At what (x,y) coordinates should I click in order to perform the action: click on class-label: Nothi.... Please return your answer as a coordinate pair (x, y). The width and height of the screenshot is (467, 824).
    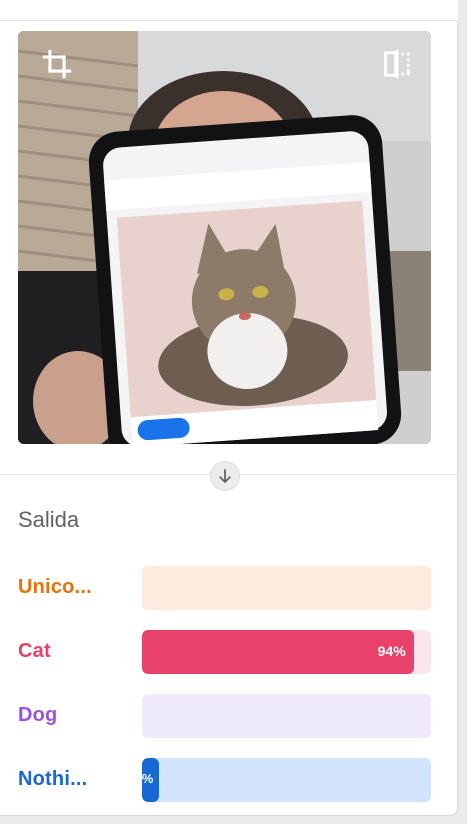
    Looking at the image, I should click on (53, 779).